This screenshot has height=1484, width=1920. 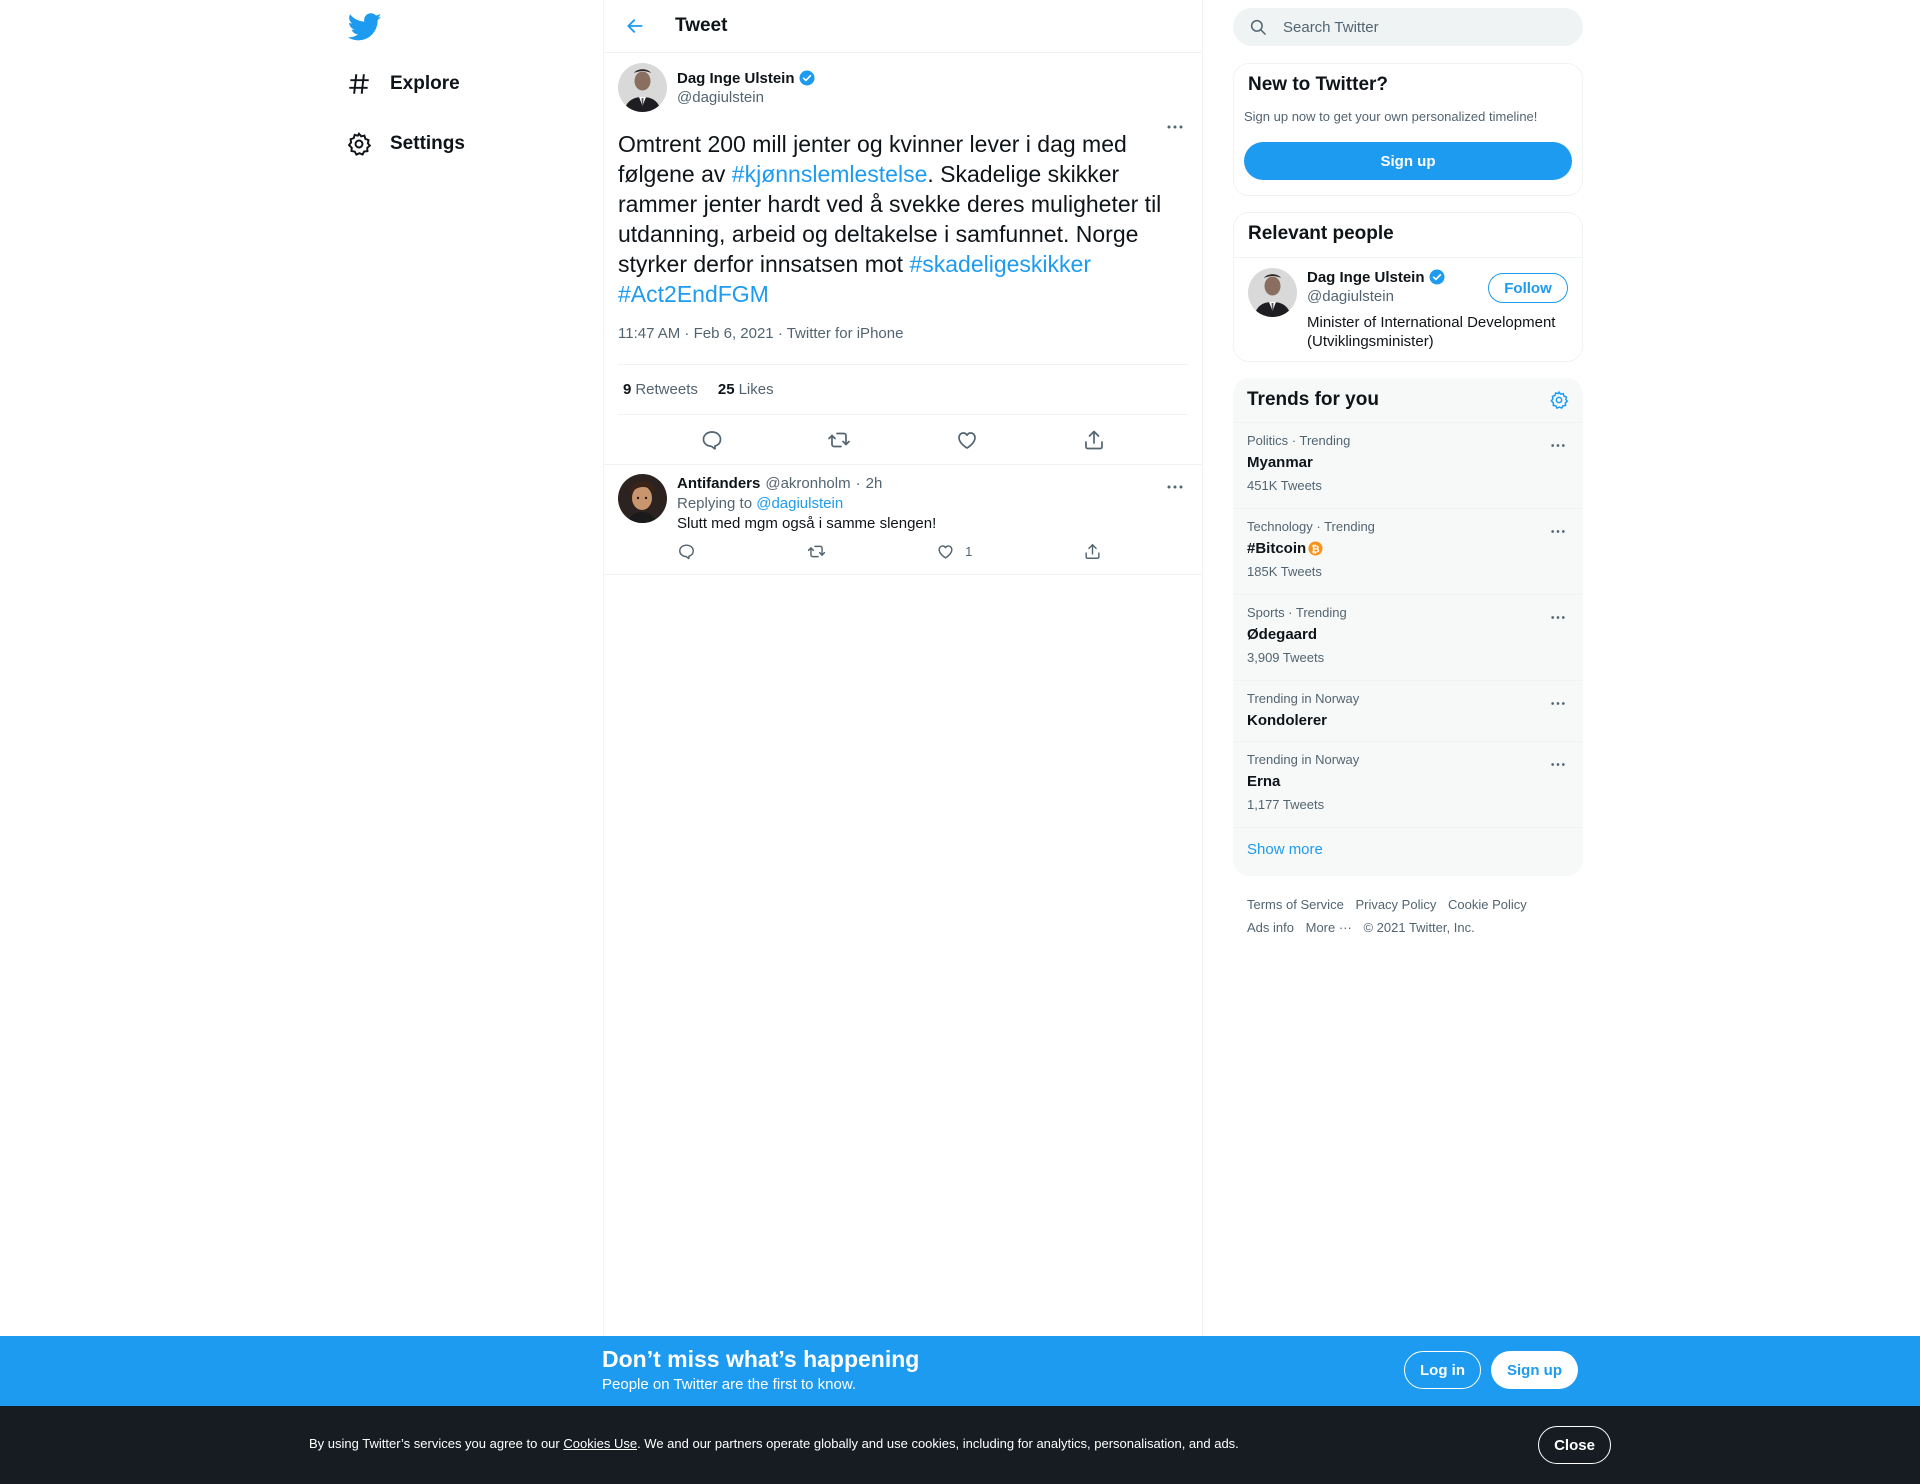 What do you see at coordinates (1311, 526) in the screenshot?
I see `trend-category: Technology · Trending` at bounding box center [1311, 526].